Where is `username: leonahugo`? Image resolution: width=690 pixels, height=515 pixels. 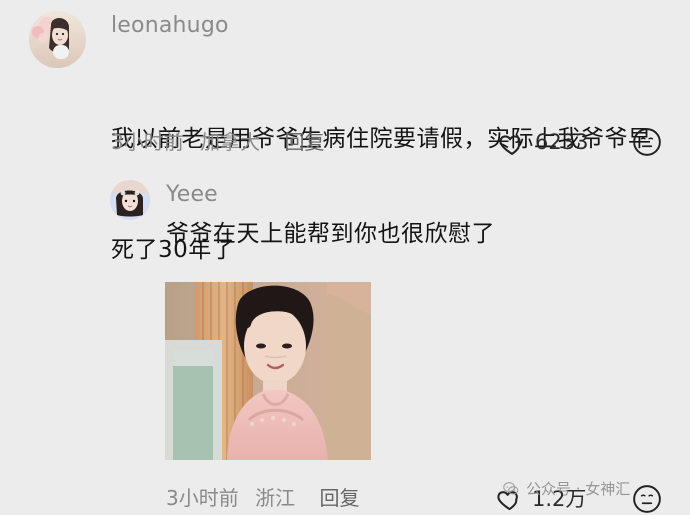 username: leonahugo is located at coordinates (170, 26).